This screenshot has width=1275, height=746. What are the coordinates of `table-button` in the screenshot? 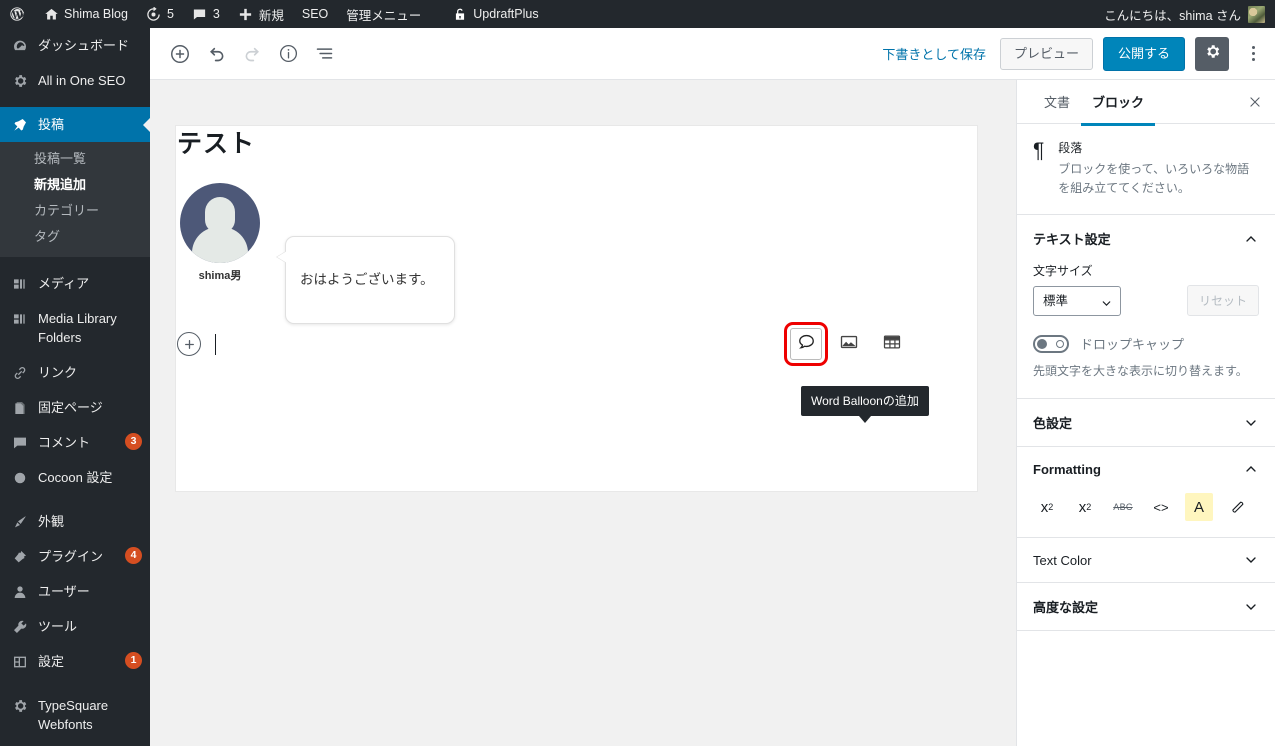 It's located at (892, 344).